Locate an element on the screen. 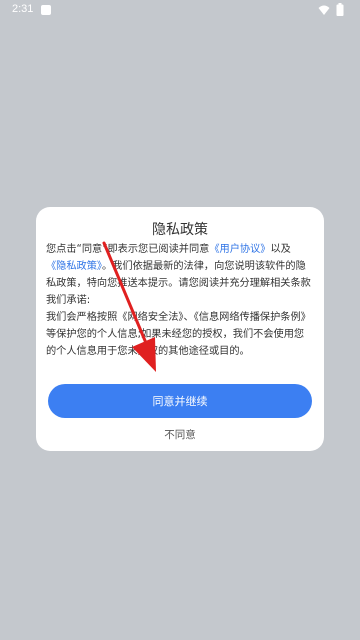 This screenshot has width=360, height=640. body-text-and: 以及 is located at coordinates (280, 249).